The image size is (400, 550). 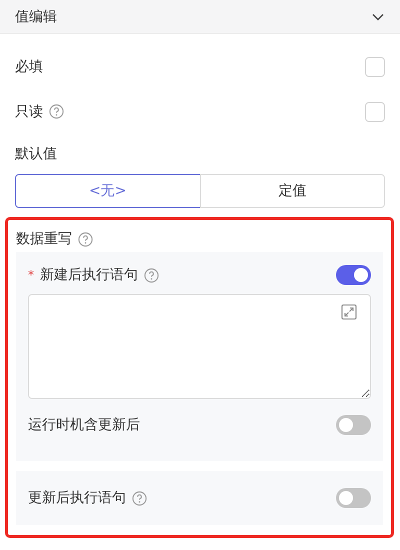 What do you see at coordinates (44, 239) in the screenshot?
I see `section-label: 数据重写` at bounding box center [44, 239].